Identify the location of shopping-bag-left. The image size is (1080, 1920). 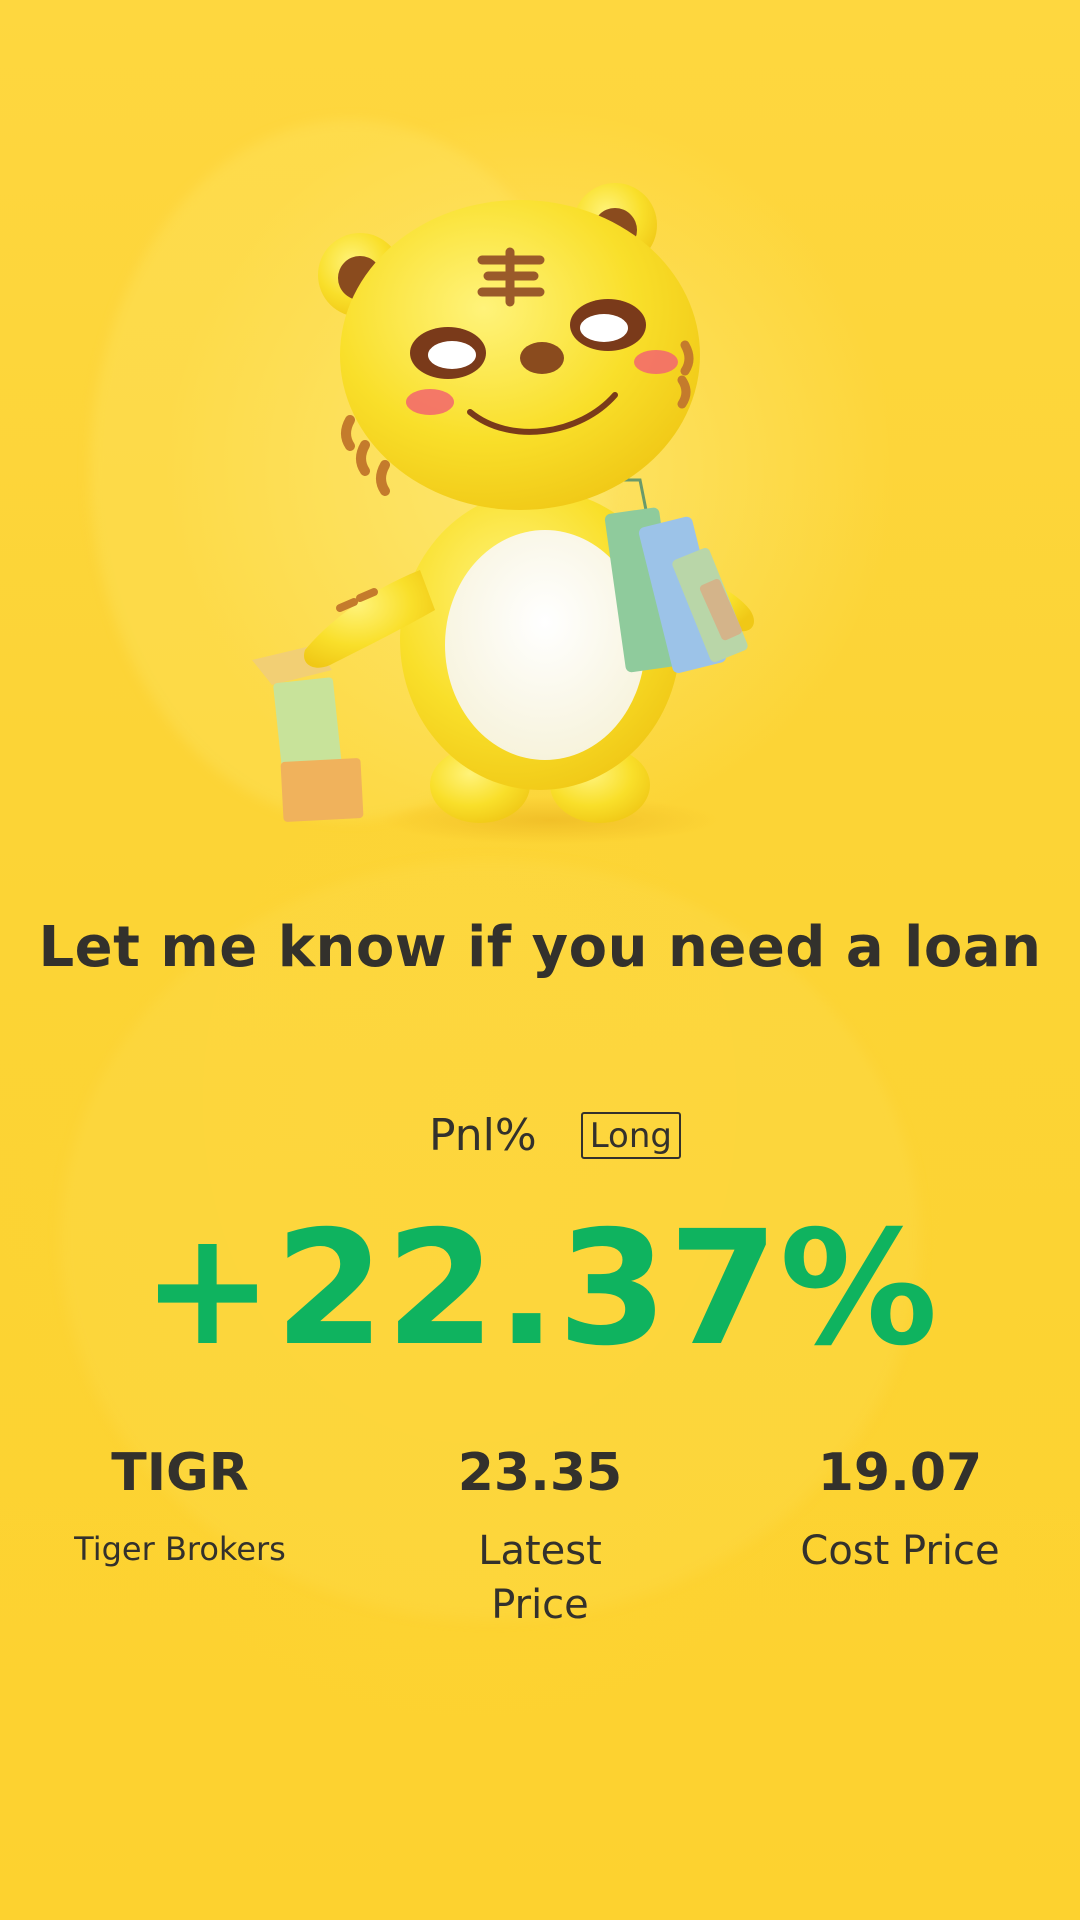
(308, 733).